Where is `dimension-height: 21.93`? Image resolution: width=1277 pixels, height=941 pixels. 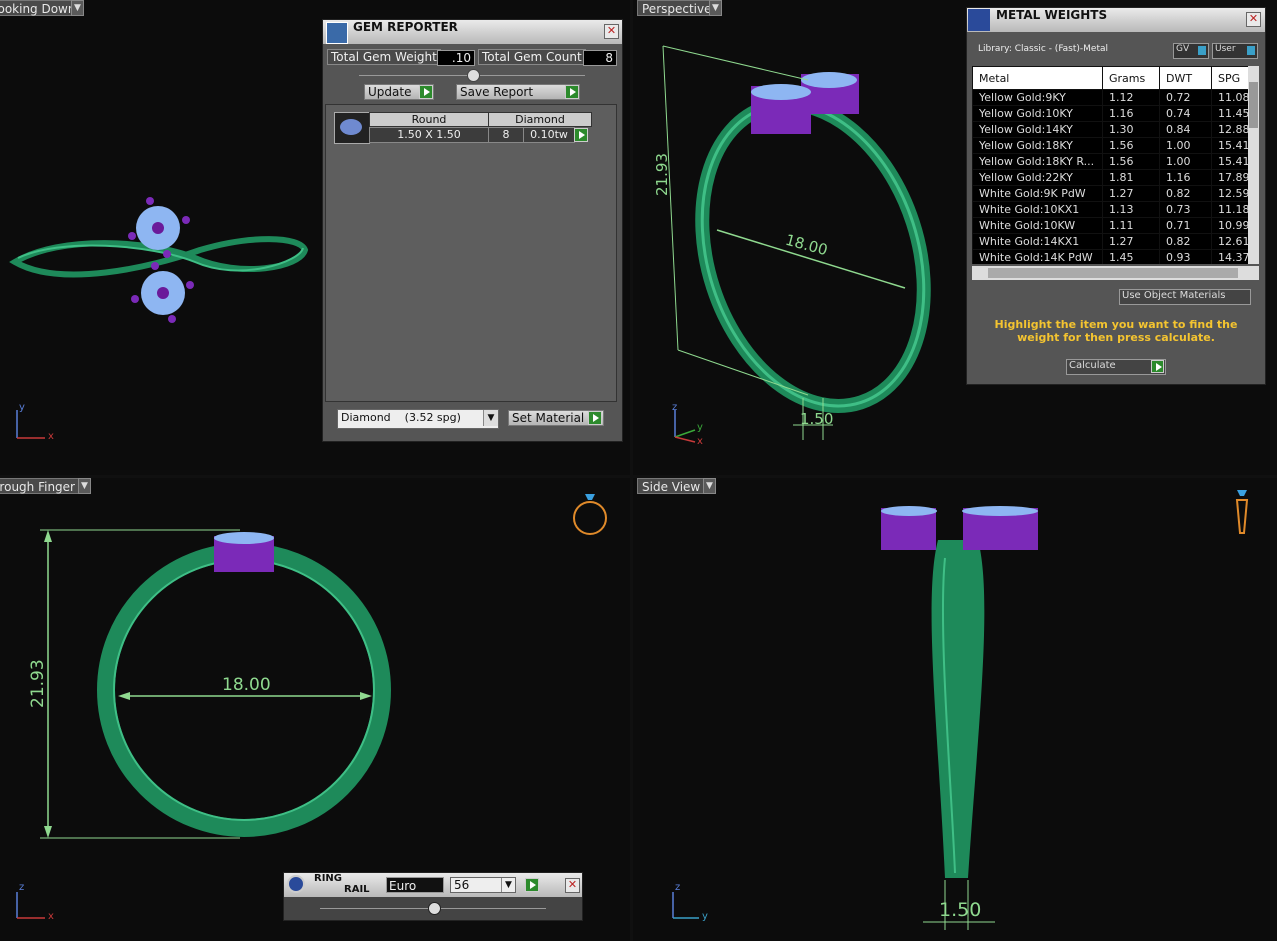
dimension-height: 21.93 is located at coordinates (662, 174).